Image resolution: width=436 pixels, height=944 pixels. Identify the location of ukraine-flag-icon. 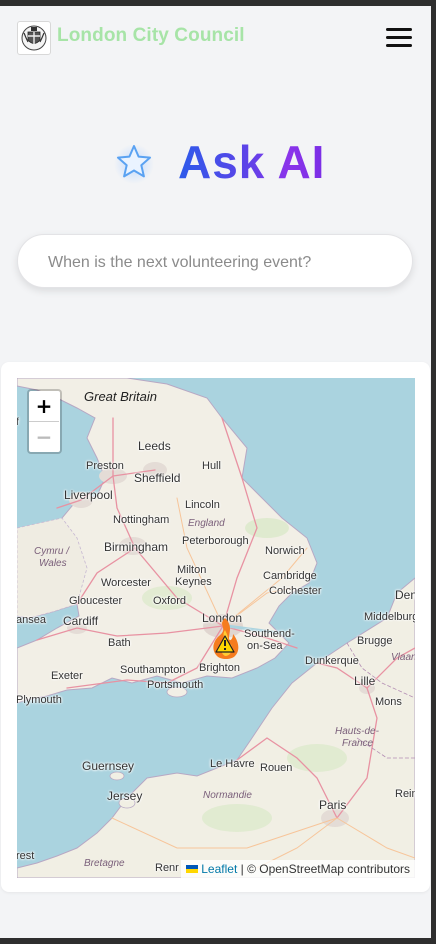
(192, 869).